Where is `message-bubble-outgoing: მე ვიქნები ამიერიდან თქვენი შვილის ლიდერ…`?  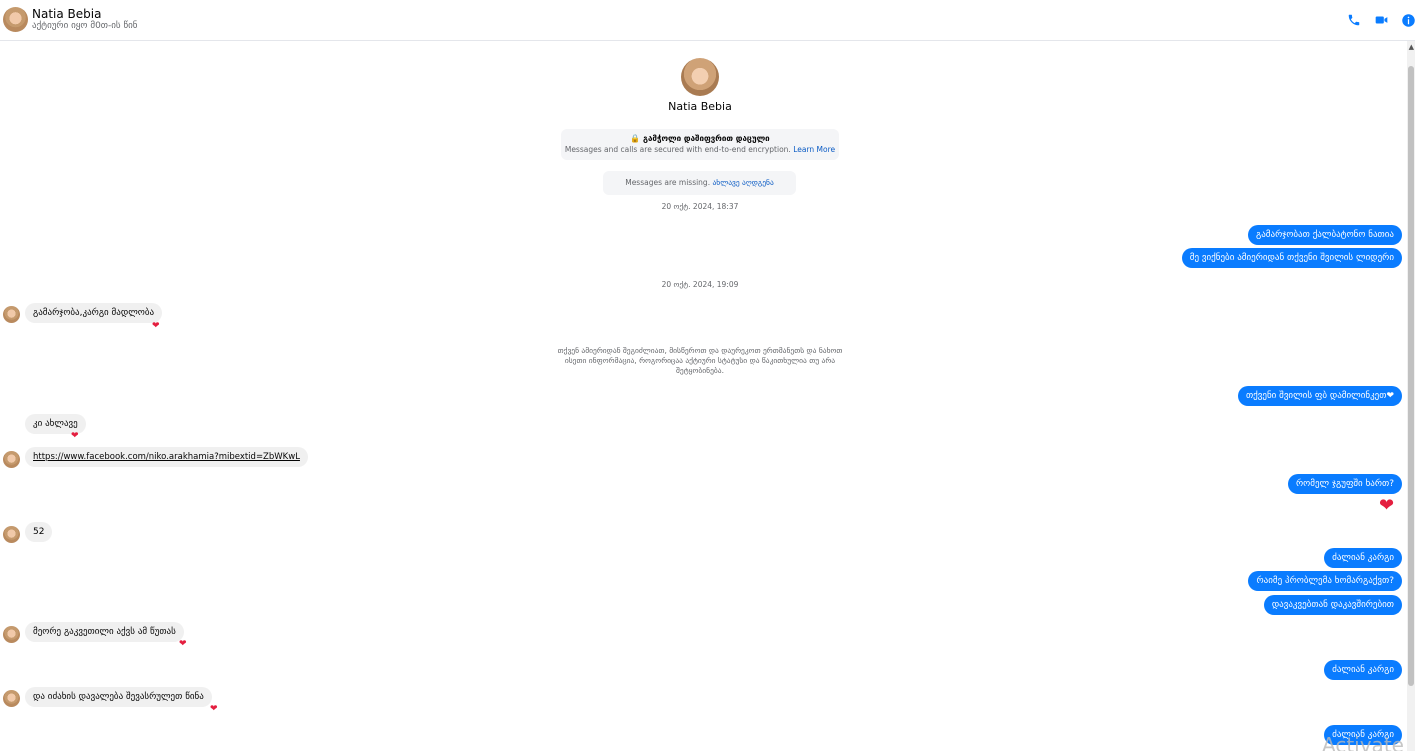 message-bubble-outgoing: მე ვიქნები ამიერიდან თქვენი შვილის ლიდერ… is located at coordinates (1291, 258).